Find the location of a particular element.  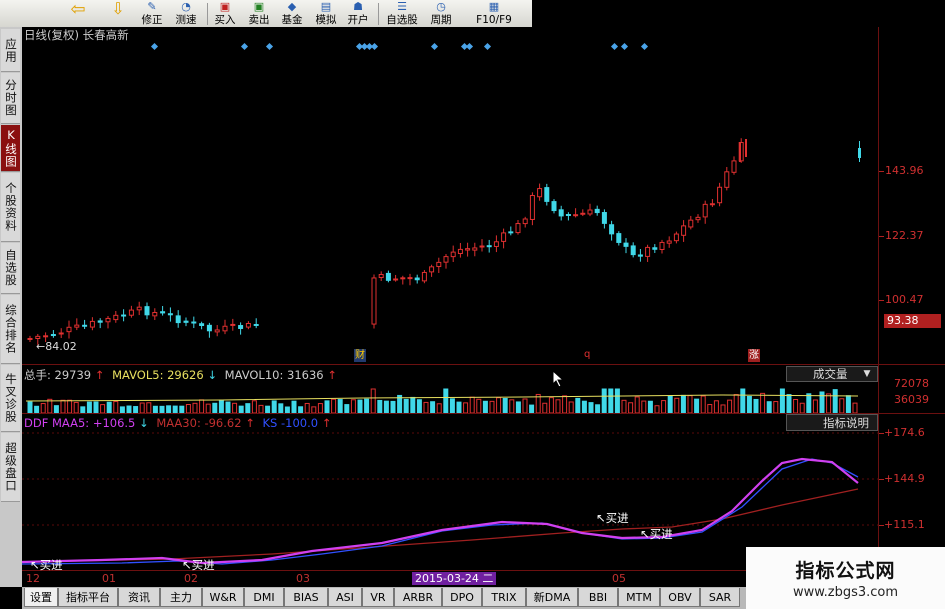

tab-obv: OBV is located at coordinates (680, 597).